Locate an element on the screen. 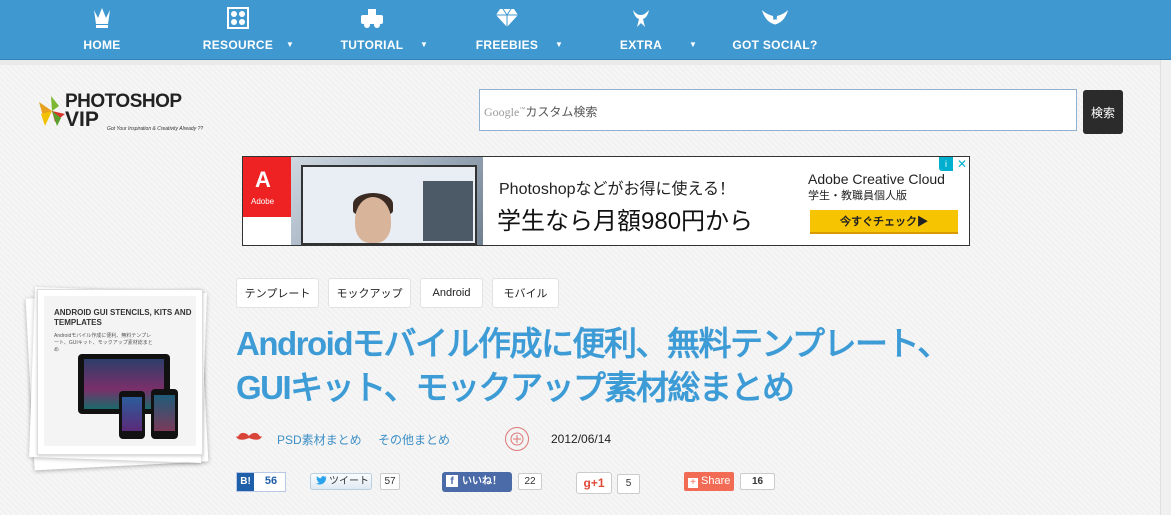 The image size is (1171, 515). crown-icon is located at coordinates (102, 18).